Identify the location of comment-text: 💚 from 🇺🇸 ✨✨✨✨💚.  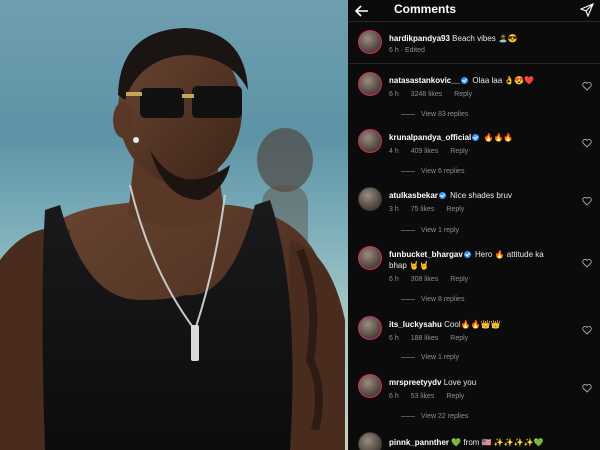
(497, 442).